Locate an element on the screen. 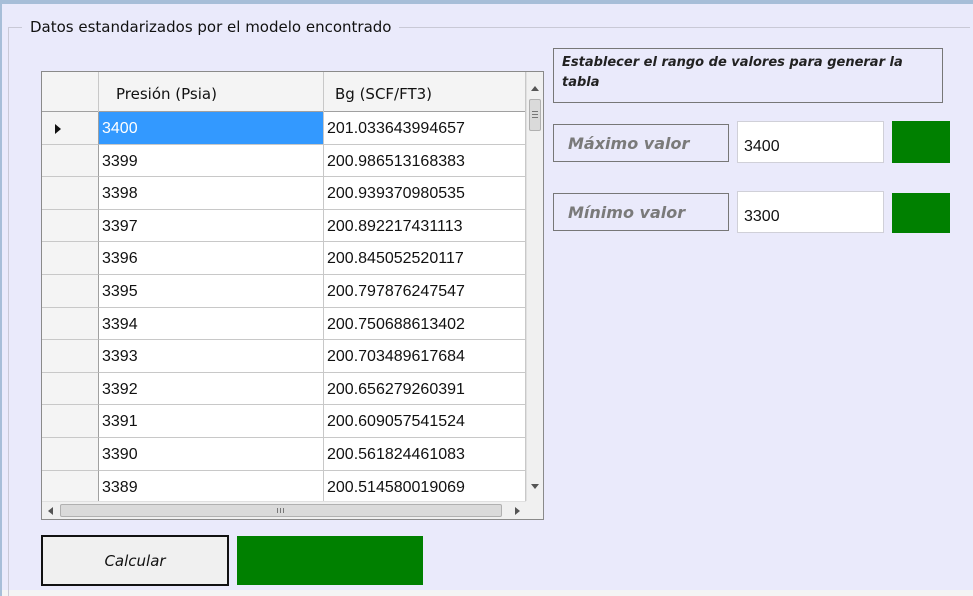 The height and width of the screenshot is (596, 973). cell-presion: 3396 is located at coordinates (211, 258).